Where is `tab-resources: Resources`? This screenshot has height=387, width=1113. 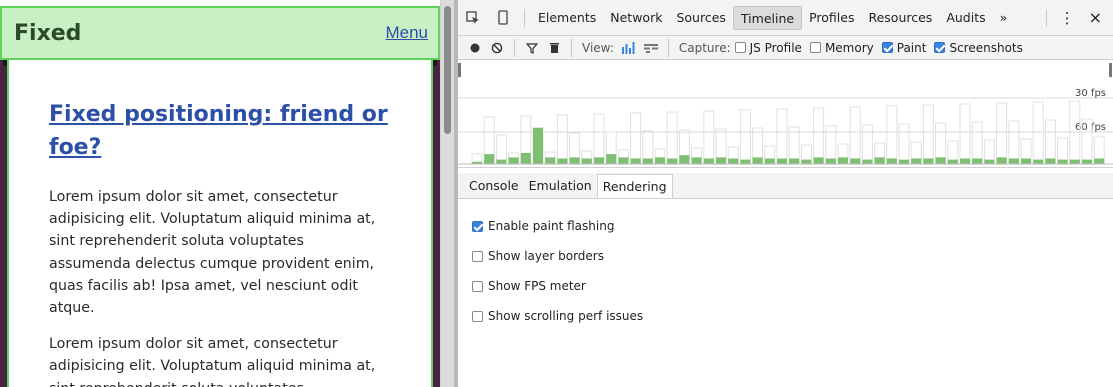
tab-resources: Resources is located at coordinates (900, 18).